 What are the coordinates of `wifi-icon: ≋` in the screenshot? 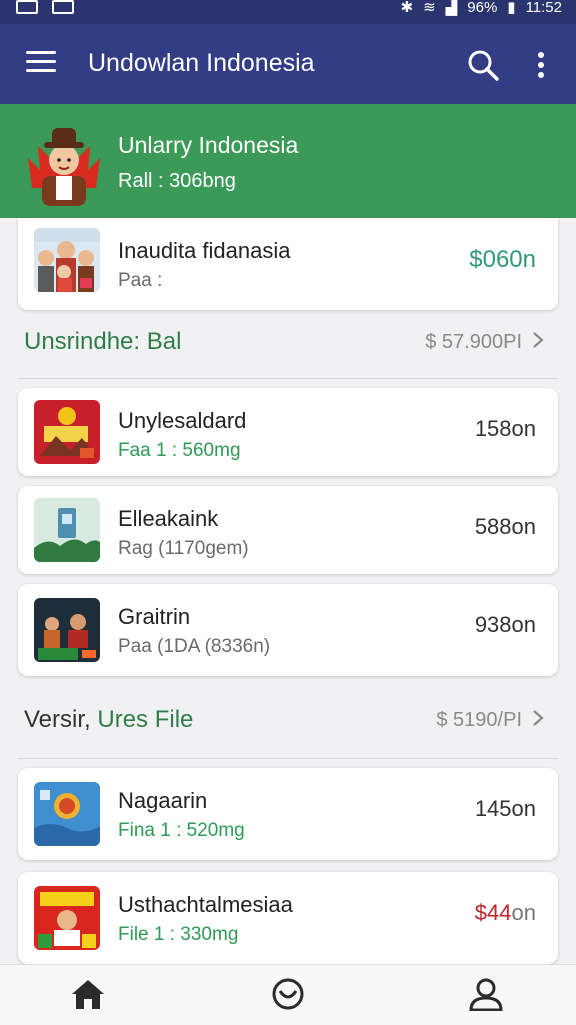 It's located at (429, 8).